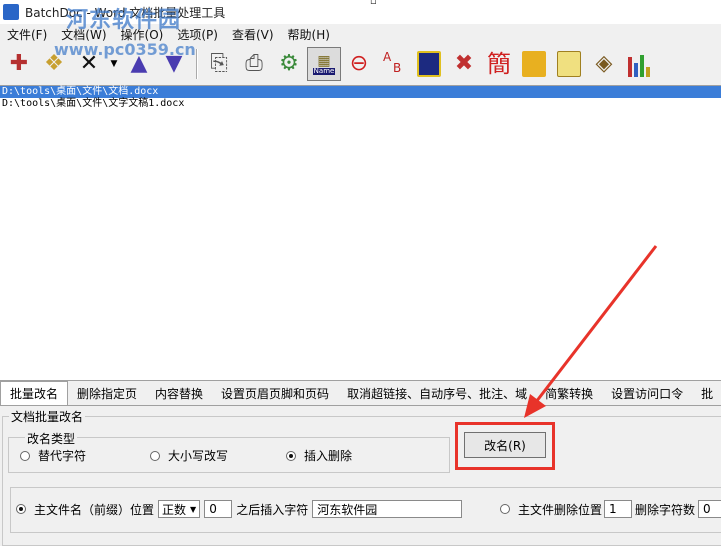 This screenshot has width=721, height=546. Describe the element at coordinates (309, 34) in the screenshot. I see `menu-help: 帮助(H)` at that location.